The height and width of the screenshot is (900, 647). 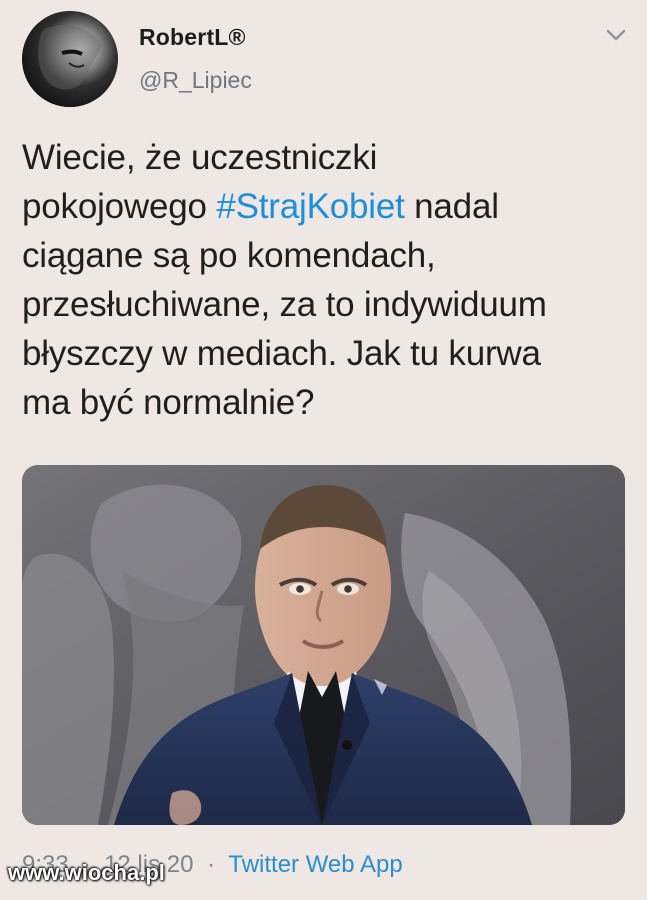 I want to click on author-handle: @R_Lipiec, so click(x=195, y=80).